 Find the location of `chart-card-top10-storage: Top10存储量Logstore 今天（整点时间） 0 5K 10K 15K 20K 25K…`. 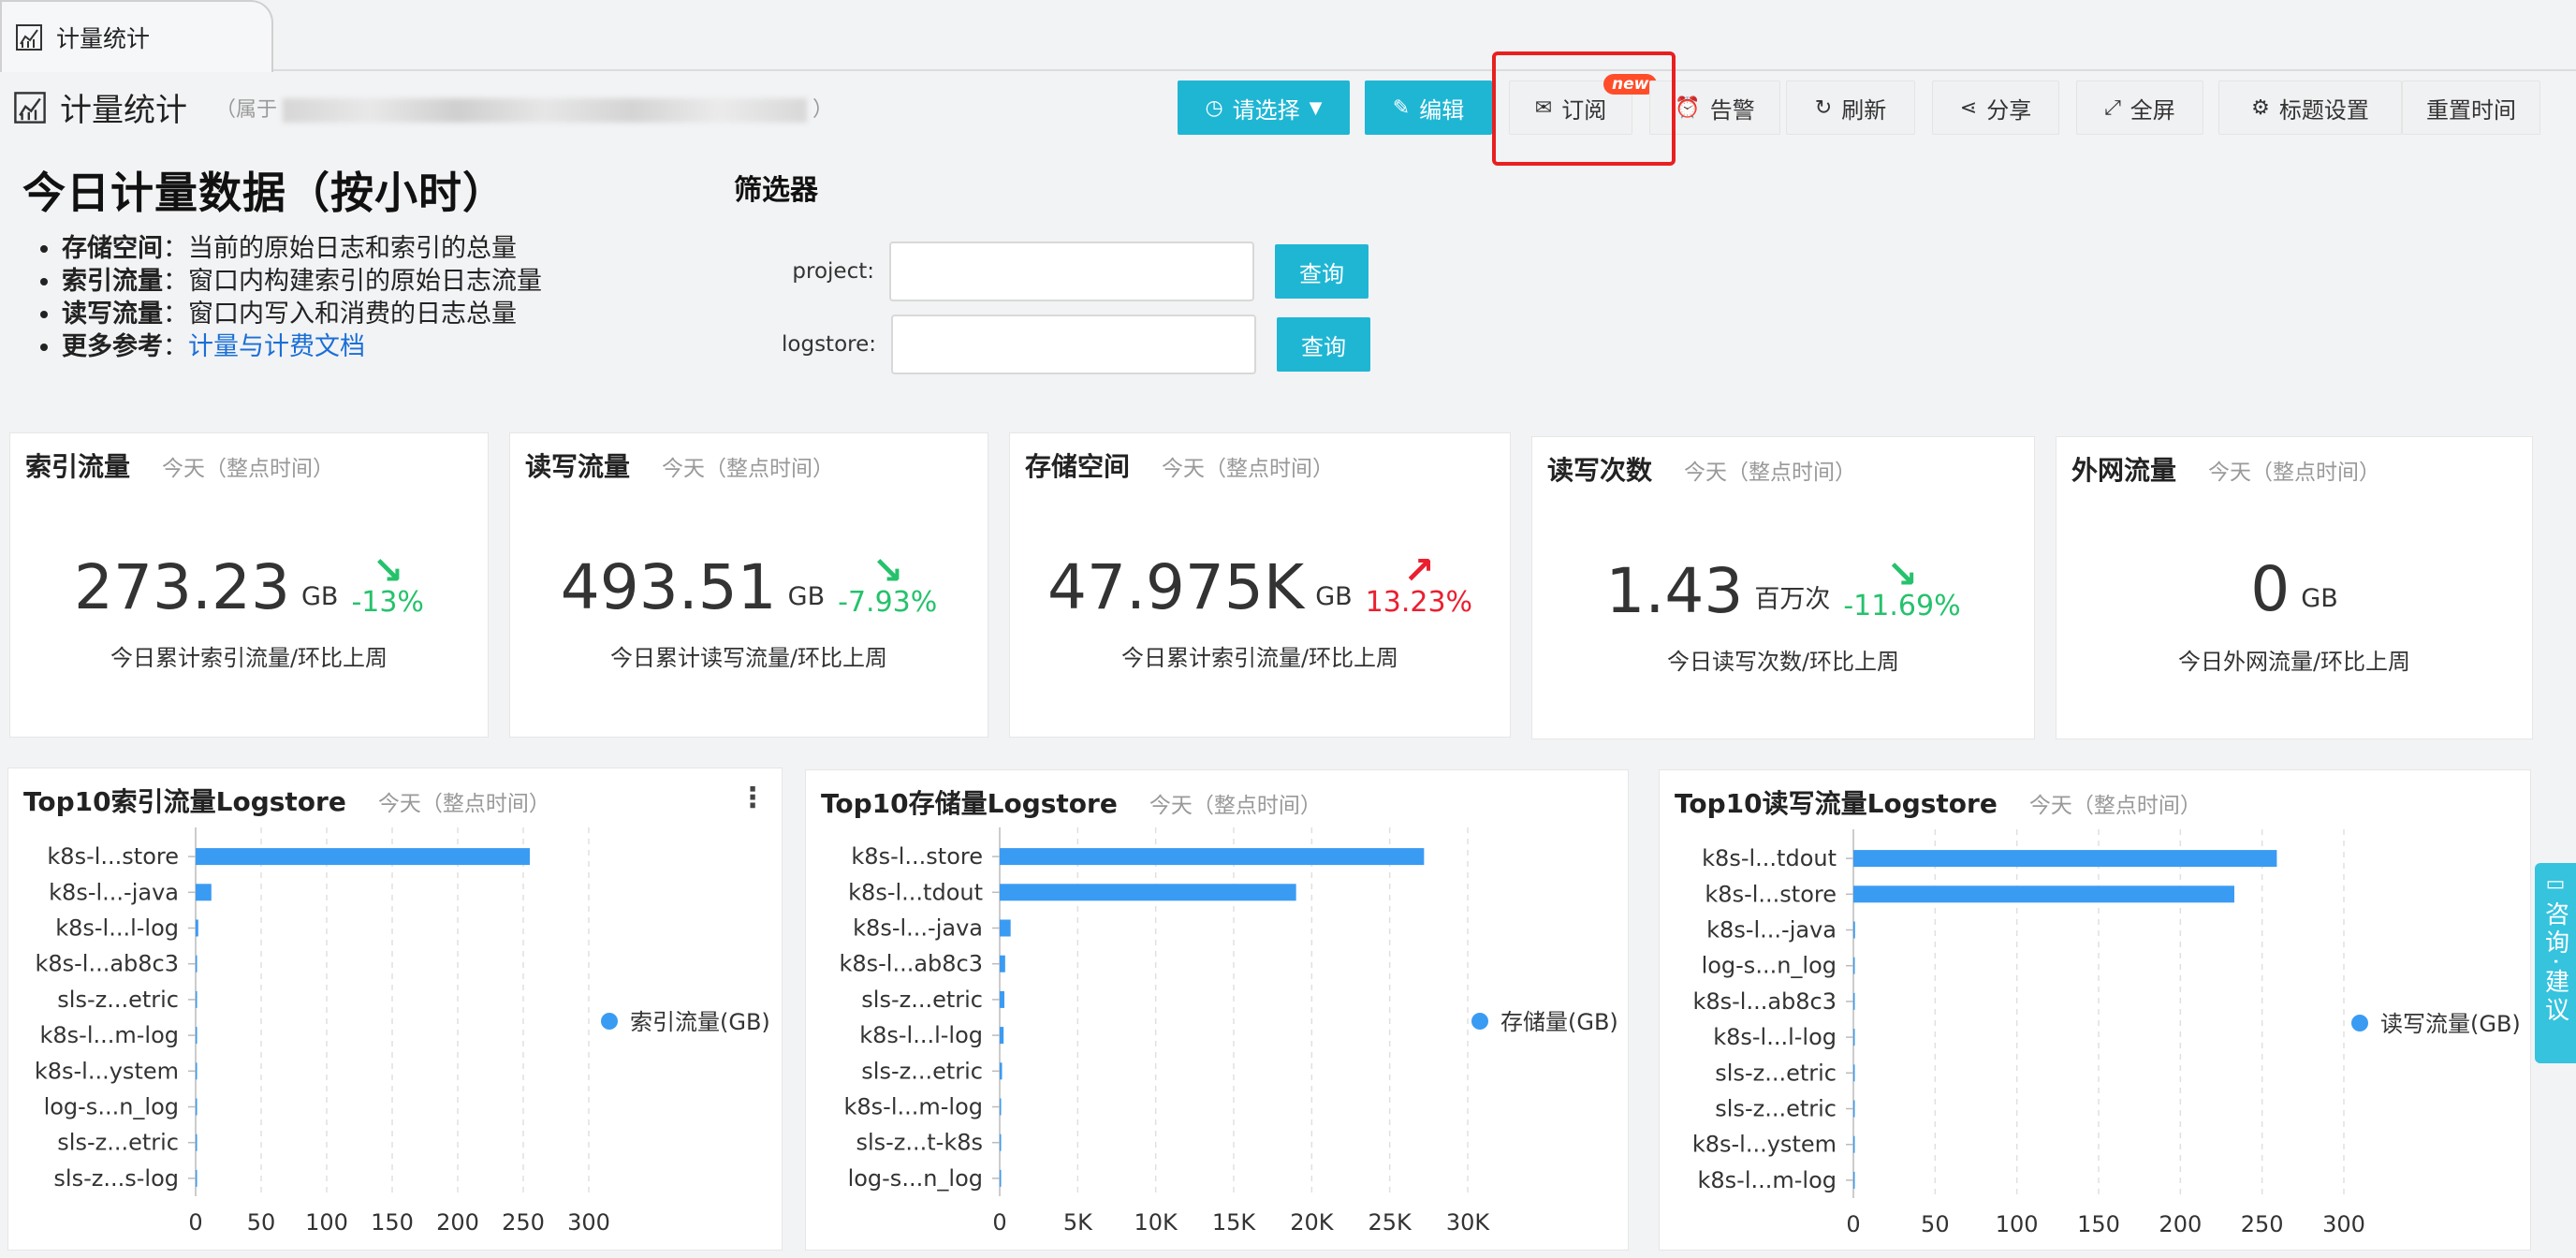

chart-card-top10-storage: Top10存储量Logstore 今天（整点时间） 0 5K 10K 15K 20K 25K… is located at coordinates (1217, 1010).